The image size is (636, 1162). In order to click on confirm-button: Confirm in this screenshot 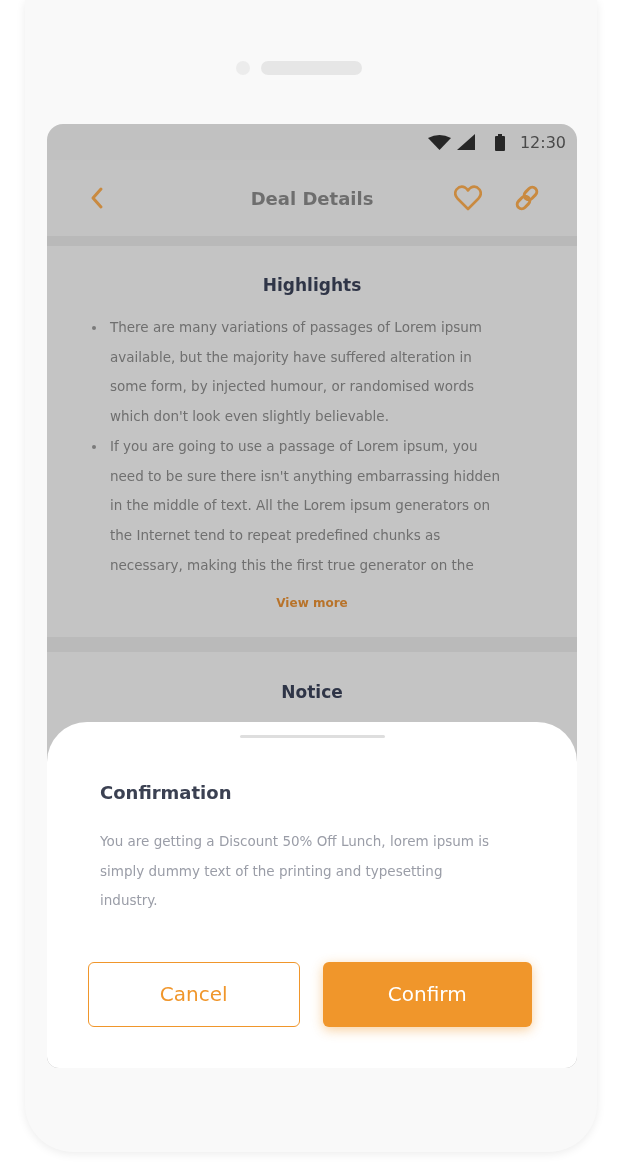, I will do `click(427, 994)`.